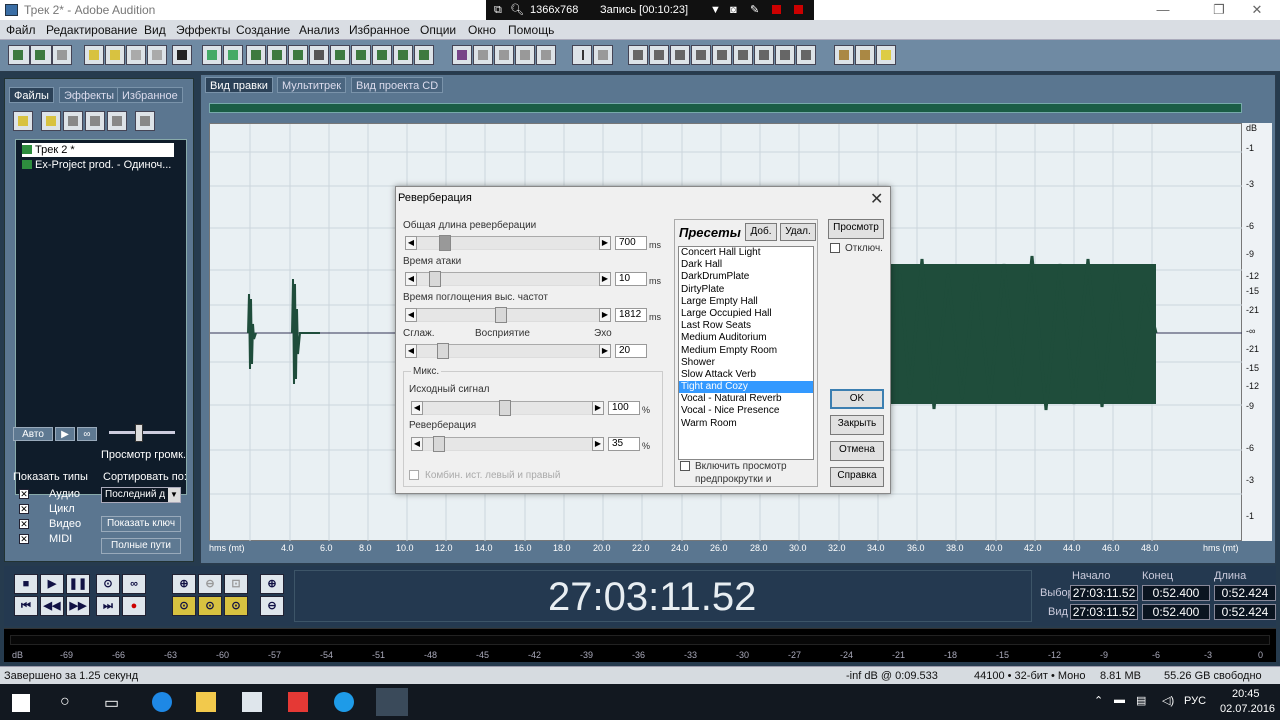 The height and width of the screenshot is (720, 1280). Describe the element at coordinates (746, 387) in the screenshot. I see `list-item-selected: Tight and Cozy` at that location.